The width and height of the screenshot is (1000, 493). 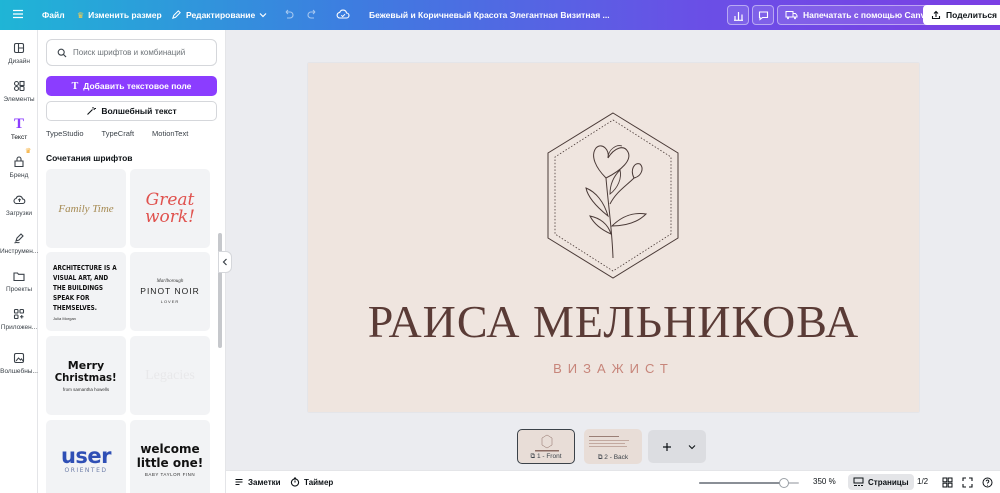 I want to click on chip-typecraft: TypeCraft, so click(x=118, y=133).